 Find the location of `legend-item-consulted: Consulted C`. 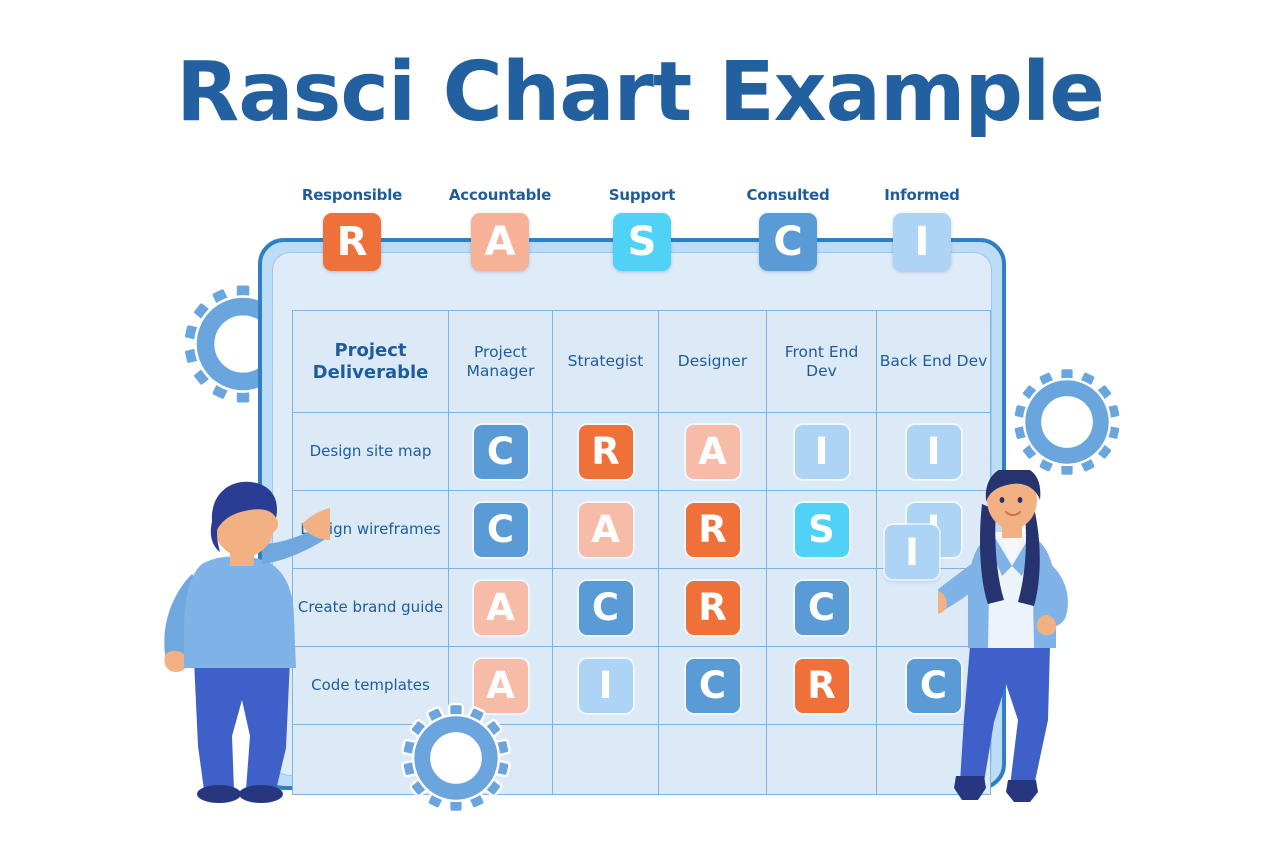

legend-item-consulted: Consulted C is located at coordinates (788, 228).